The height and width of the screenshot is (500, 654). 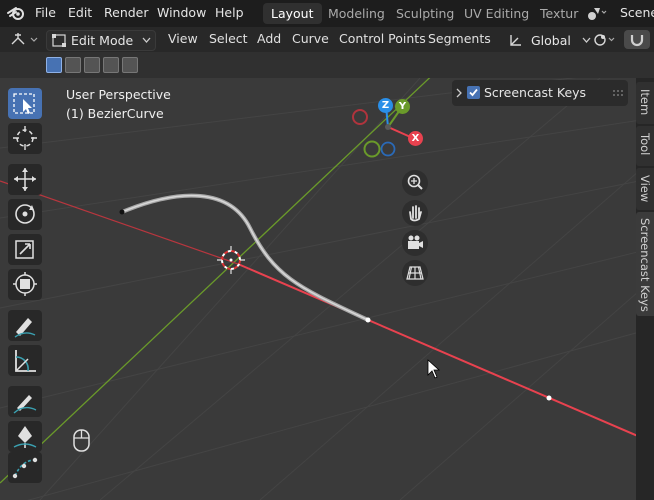 I want to click on transform-tool, so click(x=25, y=284).